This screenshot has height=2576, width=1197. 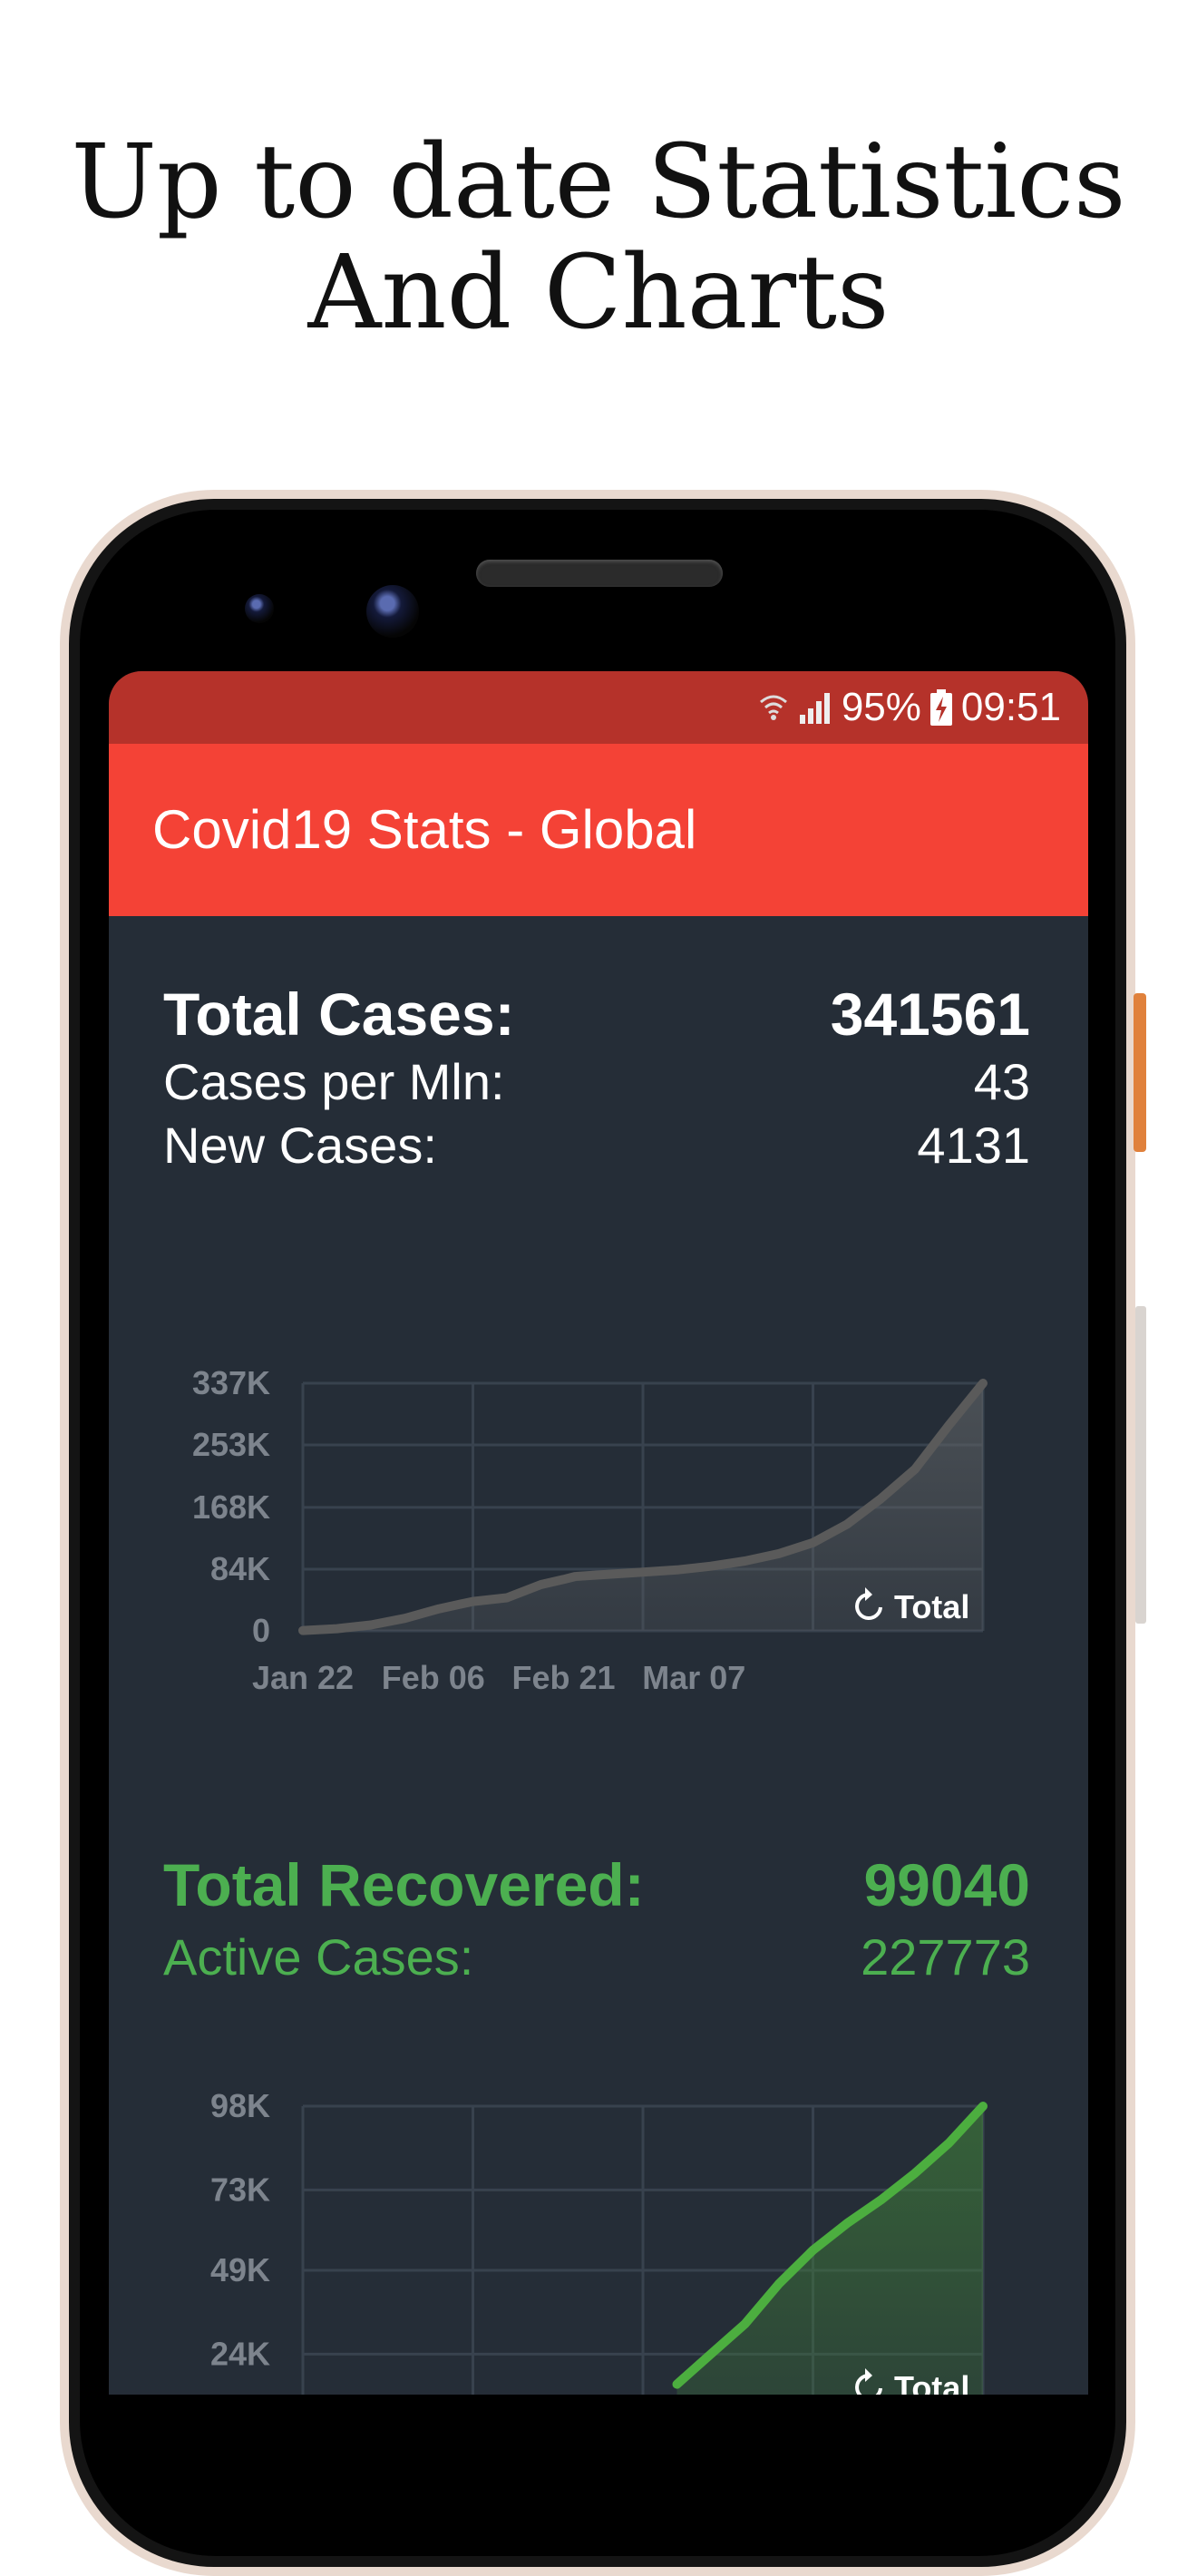 I want to click on y-tick-label: 73K, so click(x=240, y=2189).